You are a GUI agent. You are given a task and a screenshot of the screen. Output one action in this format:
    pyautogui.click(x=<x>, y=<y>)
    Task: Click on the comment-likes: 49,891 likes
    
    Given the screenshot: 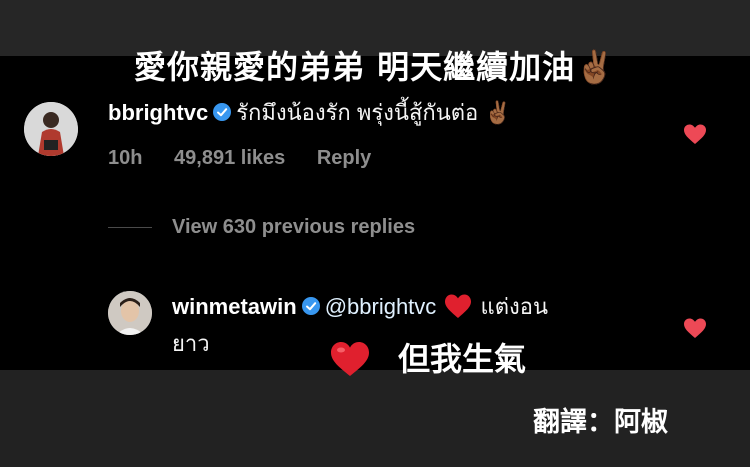 What is the action you would take?
    pyautogui.click(x=229, y=158)
    